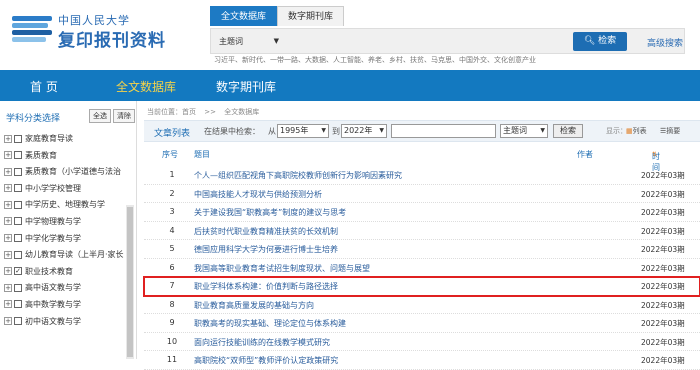 Image resolution: width=700 pixels, height=370 pixels. Describe the element at coordinates (422, 231) in the screenshot. I see `table-row: 4 后扶贫时代职业教育精准扶贫的长效机制 2022年03期` at that location.